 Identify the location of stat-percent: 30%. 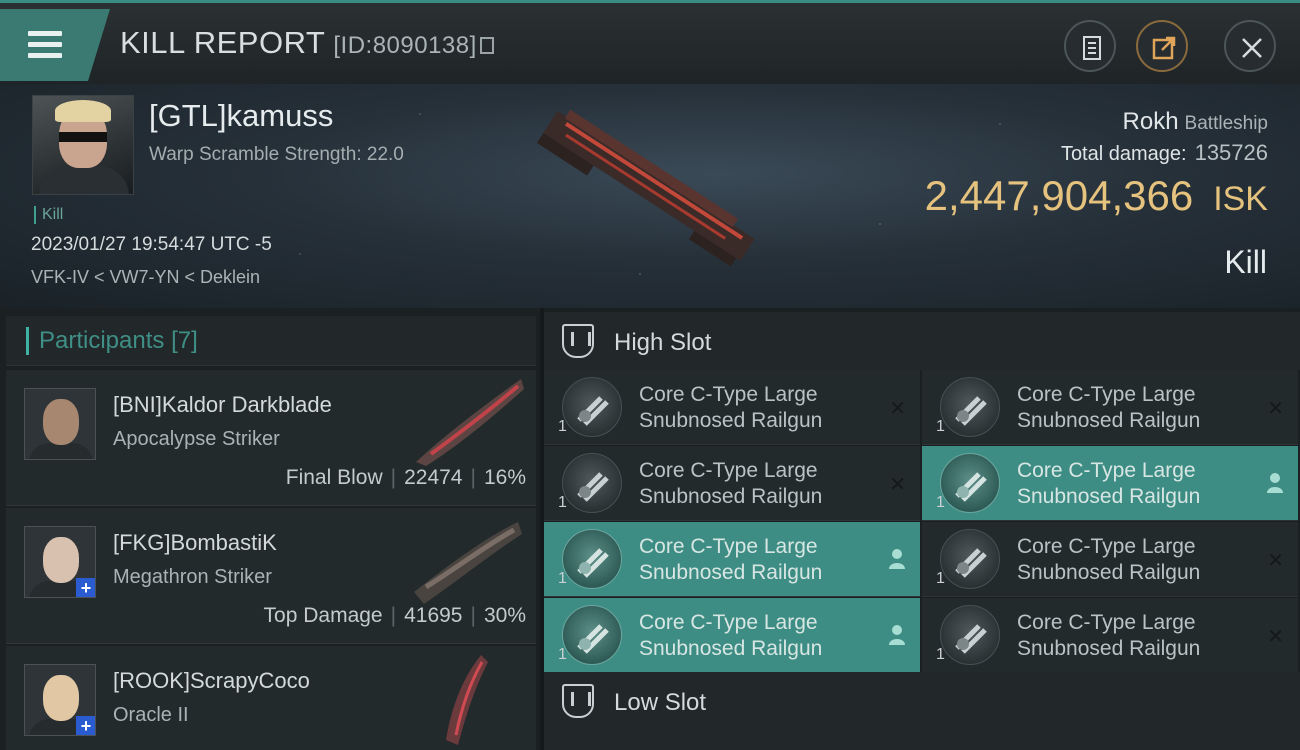
(504, 615).